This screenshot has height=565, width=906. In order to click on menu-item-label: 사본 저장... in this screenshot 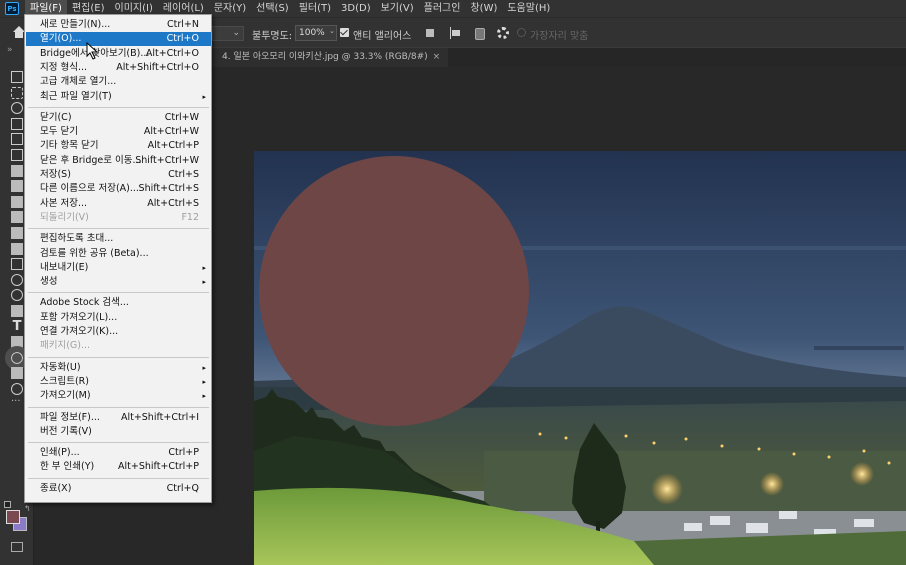, I will do `click(64, 203)`.